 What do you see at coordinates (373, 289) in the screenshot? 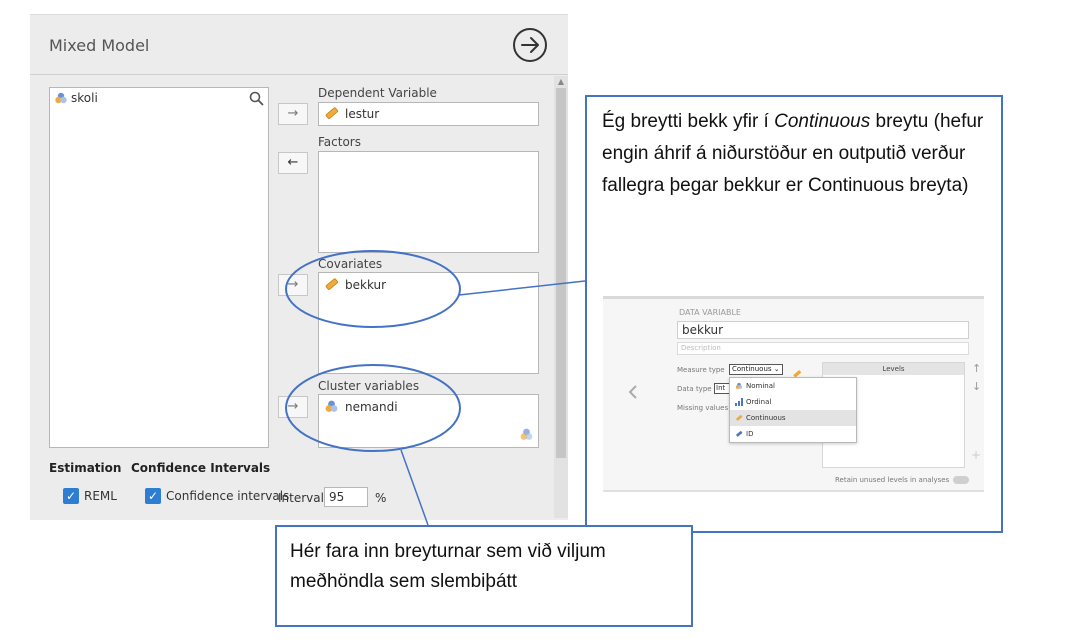
I see `covariates-highlight-ellipse` at bounding box center [373, 289].